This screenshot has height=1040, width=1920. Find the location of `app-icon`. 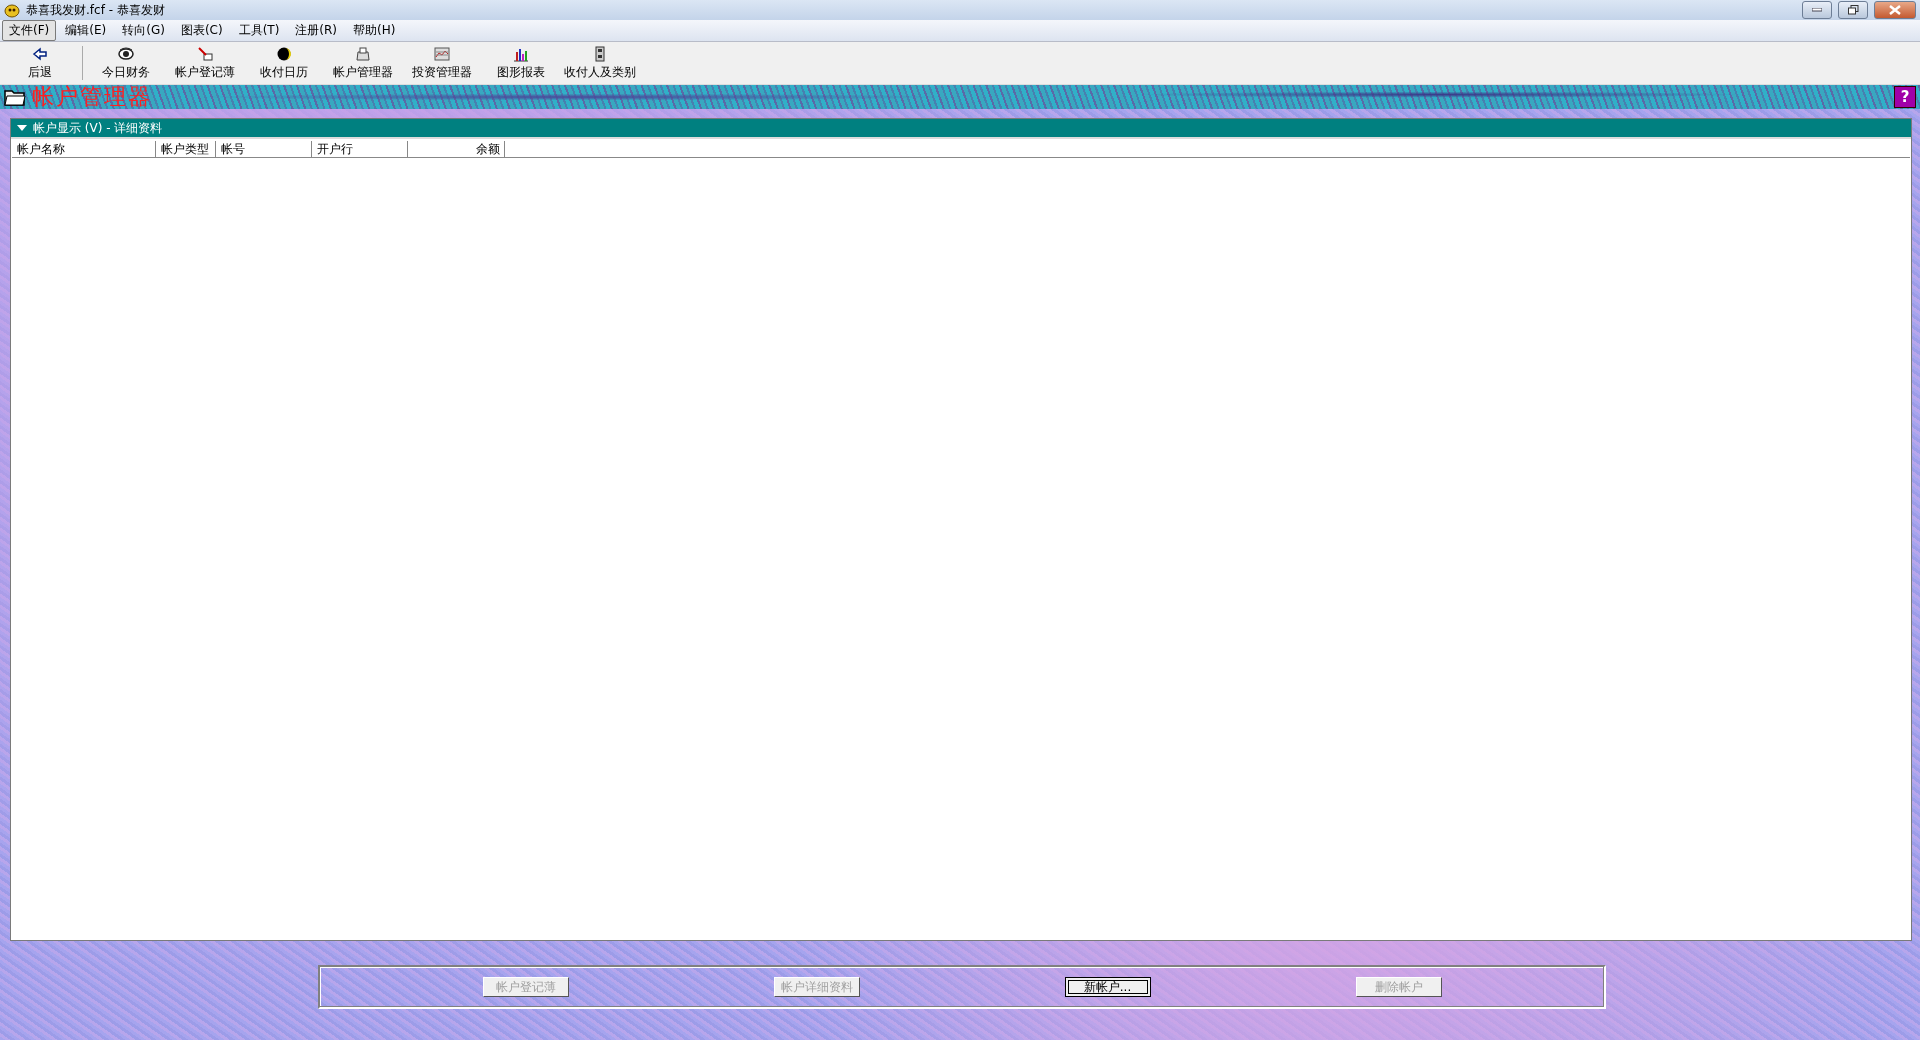

app-icon is located at coordinates (12, 10).